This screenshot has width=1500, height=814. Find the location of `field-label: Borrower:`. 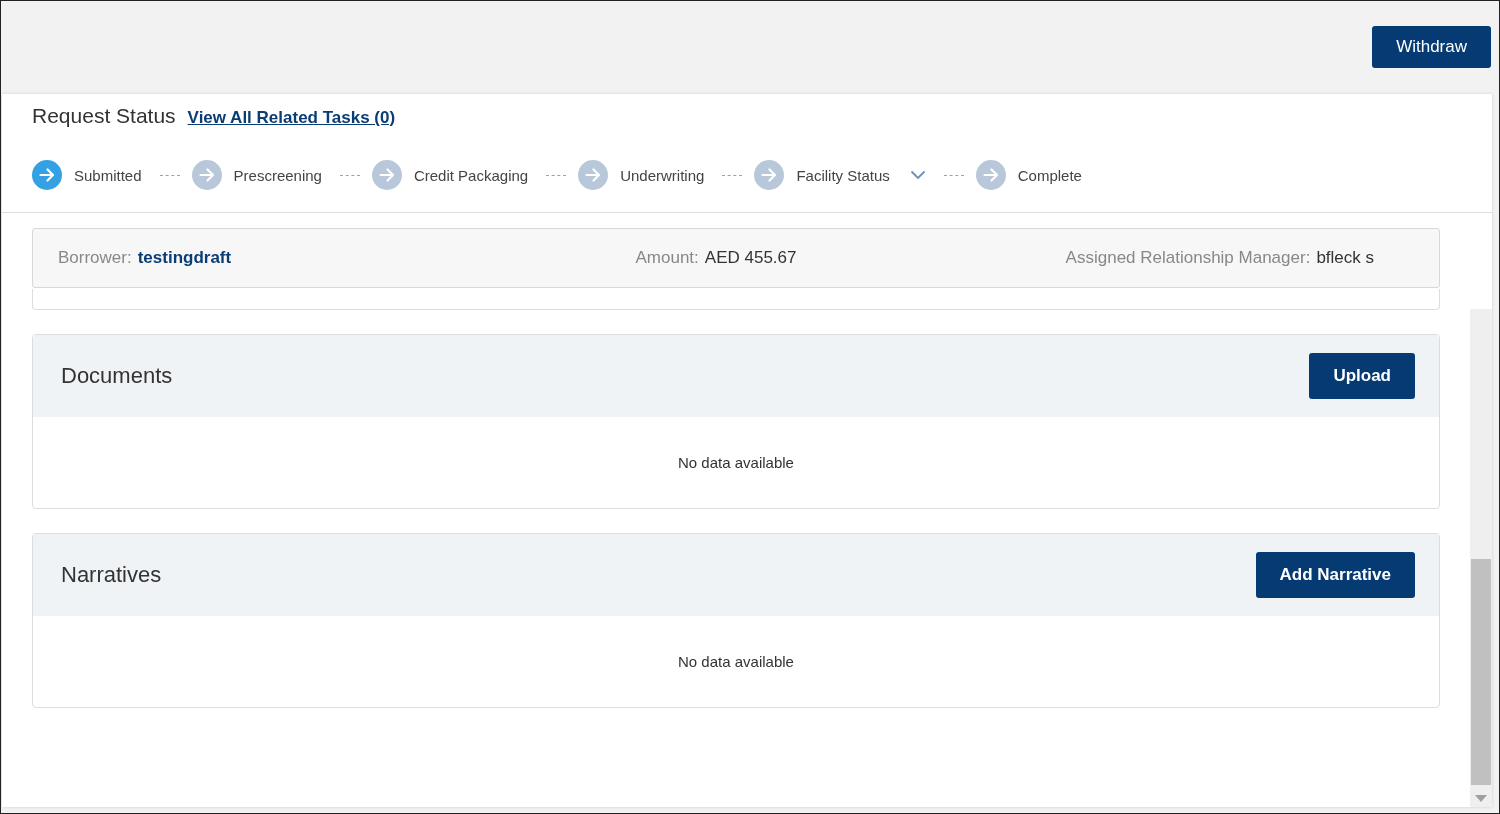

field-label: Borrower: is located at coordinates (95, 258).